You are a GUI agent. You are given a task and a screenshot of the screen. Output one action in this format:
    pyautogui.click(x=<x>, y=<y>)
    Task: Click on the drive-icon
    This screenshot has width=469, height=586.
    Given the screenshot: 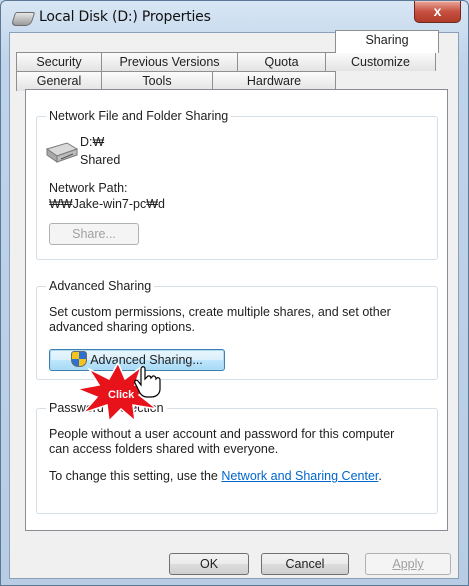 What is the action you would take?
    pyautogui.click(x=23, y=19)
    